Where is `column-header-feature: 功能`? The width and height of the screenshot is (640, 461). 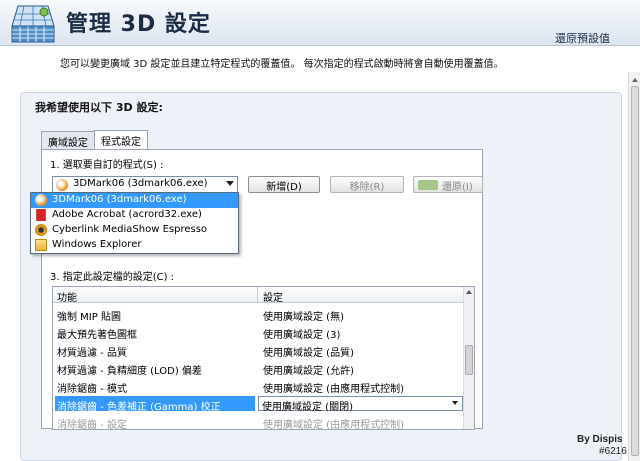
column-header-feature: 功能 is located at coordinates (67, 296).